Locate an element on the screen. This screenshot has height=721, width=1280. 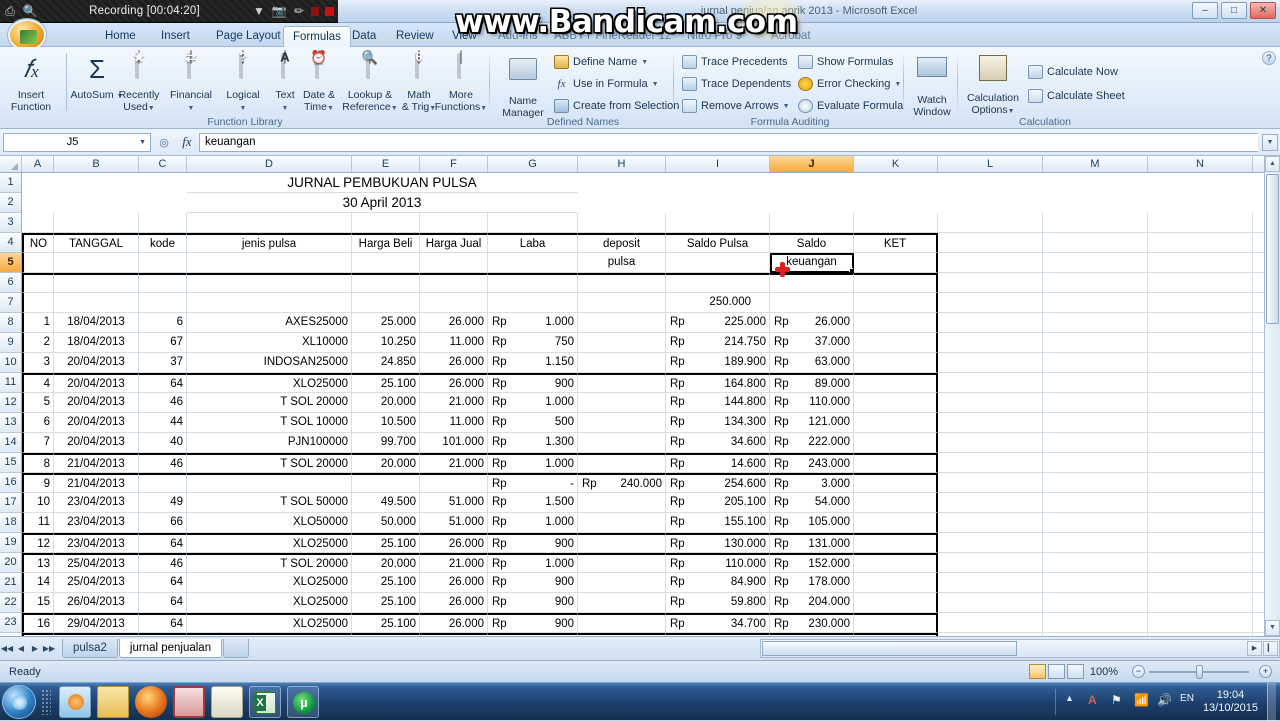
trace-precedents-button: Trace Precedents is located at coordinates (734, 62).